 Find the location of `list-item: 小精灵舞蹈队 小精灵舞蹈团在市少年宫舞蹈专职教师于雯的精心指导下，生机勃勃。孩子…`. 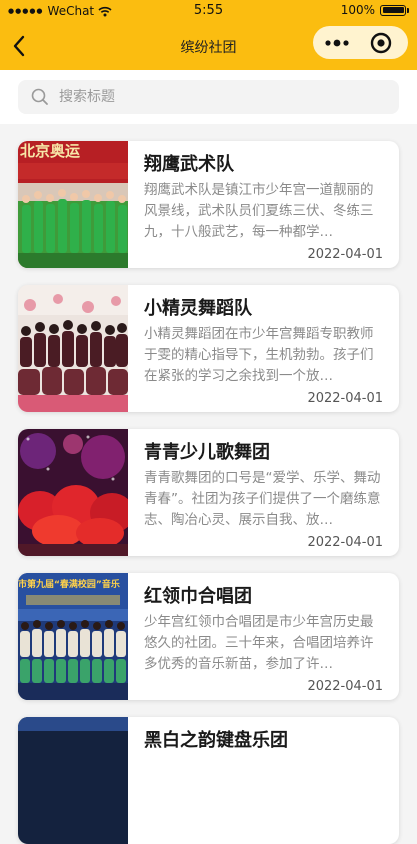

list-item: 小精灵舞蹈队 小精灵舞蹈团在市少年宫舞蹈专职教师于雯的精心指导下，生机勃勃。孩子… is located at coordinates (208, 348).